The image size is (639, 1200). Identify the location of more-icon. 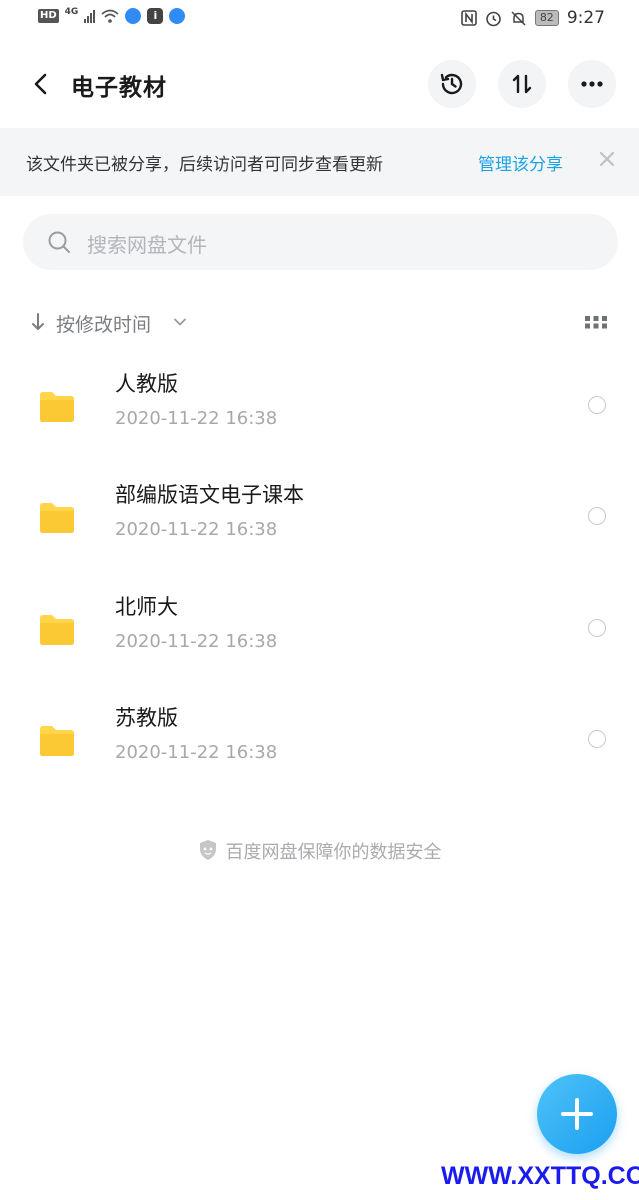
(592, 84).